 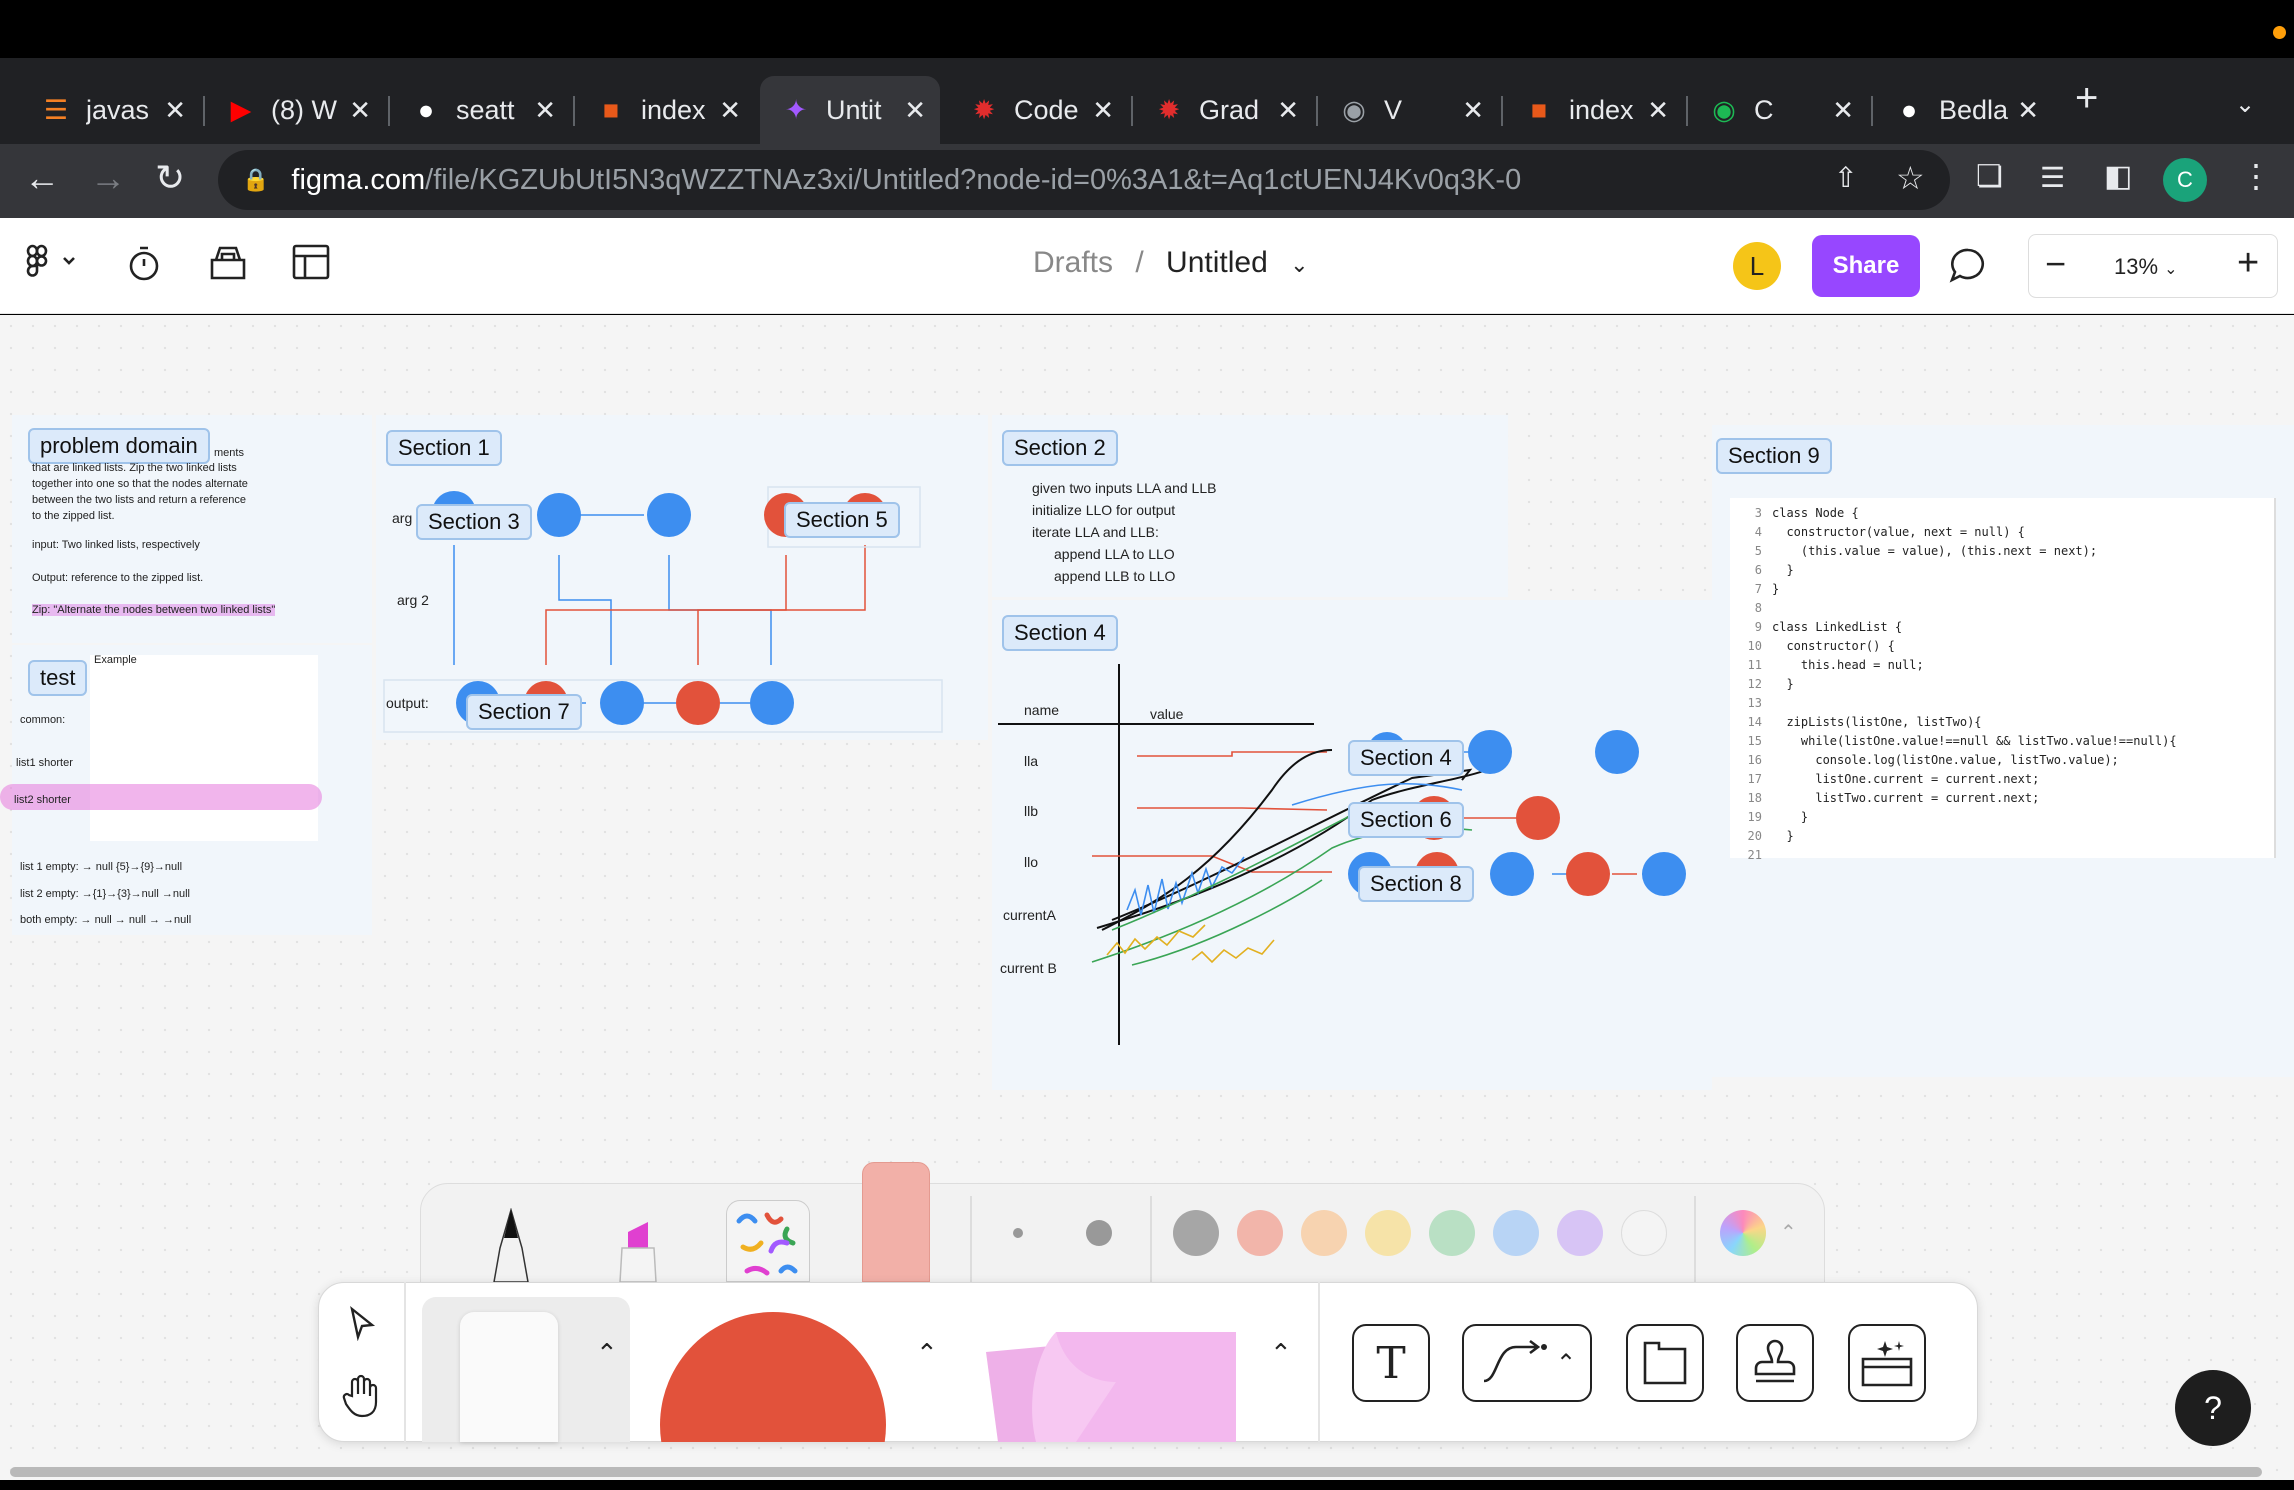 What do you see at coordinates (1743, 1233) in the screenshot?
I see `custom-color-picker` at bounding box center [1743, 1233].